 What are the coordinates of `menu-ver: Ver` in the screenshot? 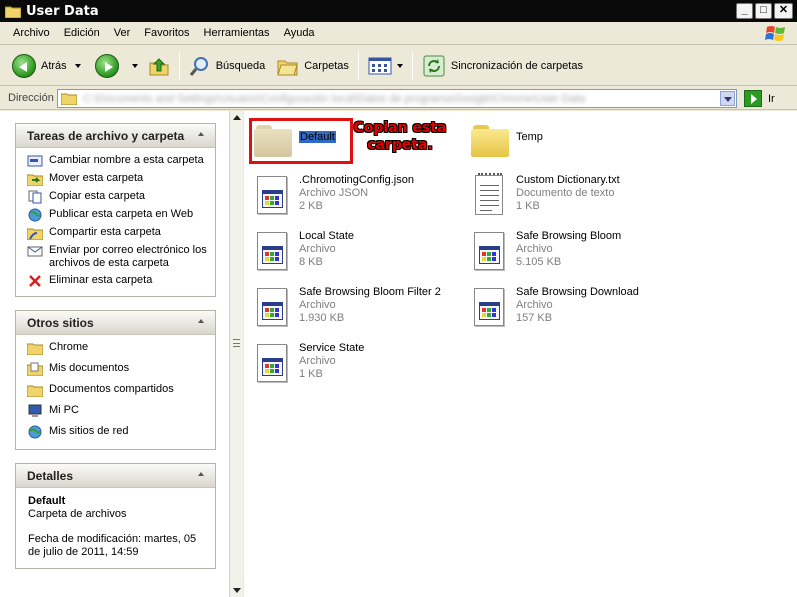 It's located at (122, 33).